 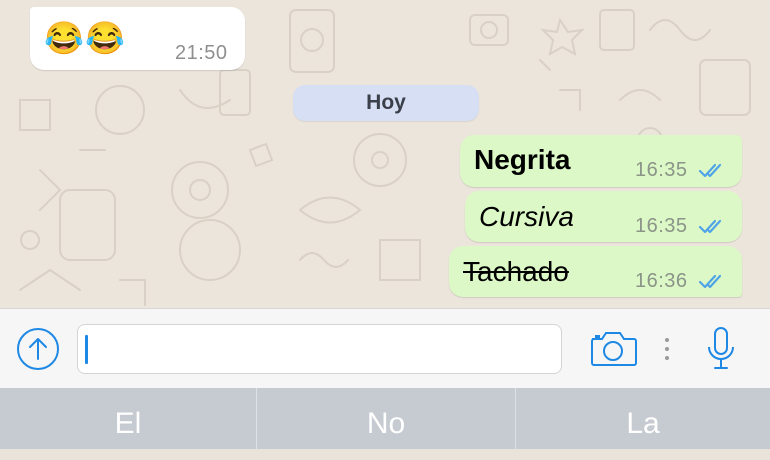 What do you see at coordinates (38, 349) in the screenshot?
I see `upload-arrow-icon` at bounding box center [38, 349].